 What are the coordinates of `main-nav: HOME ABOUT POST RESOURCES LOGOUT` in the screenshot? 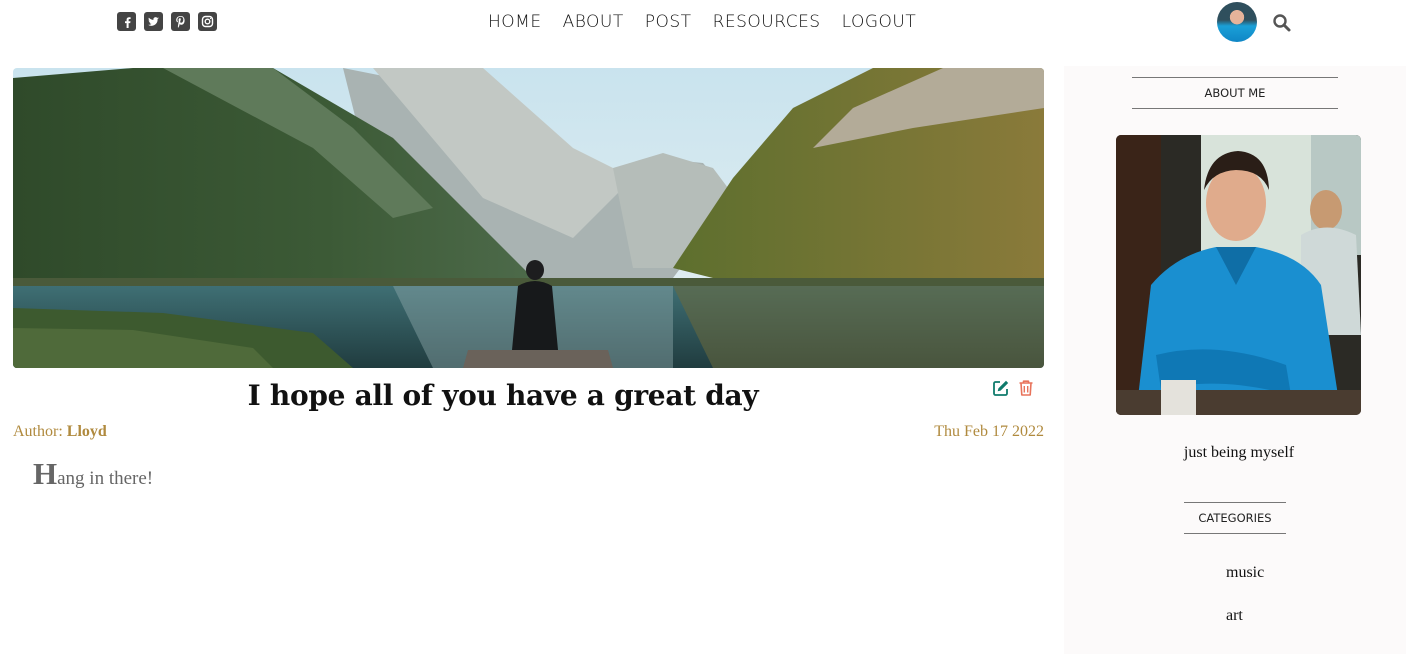 It's located at (702, 22).